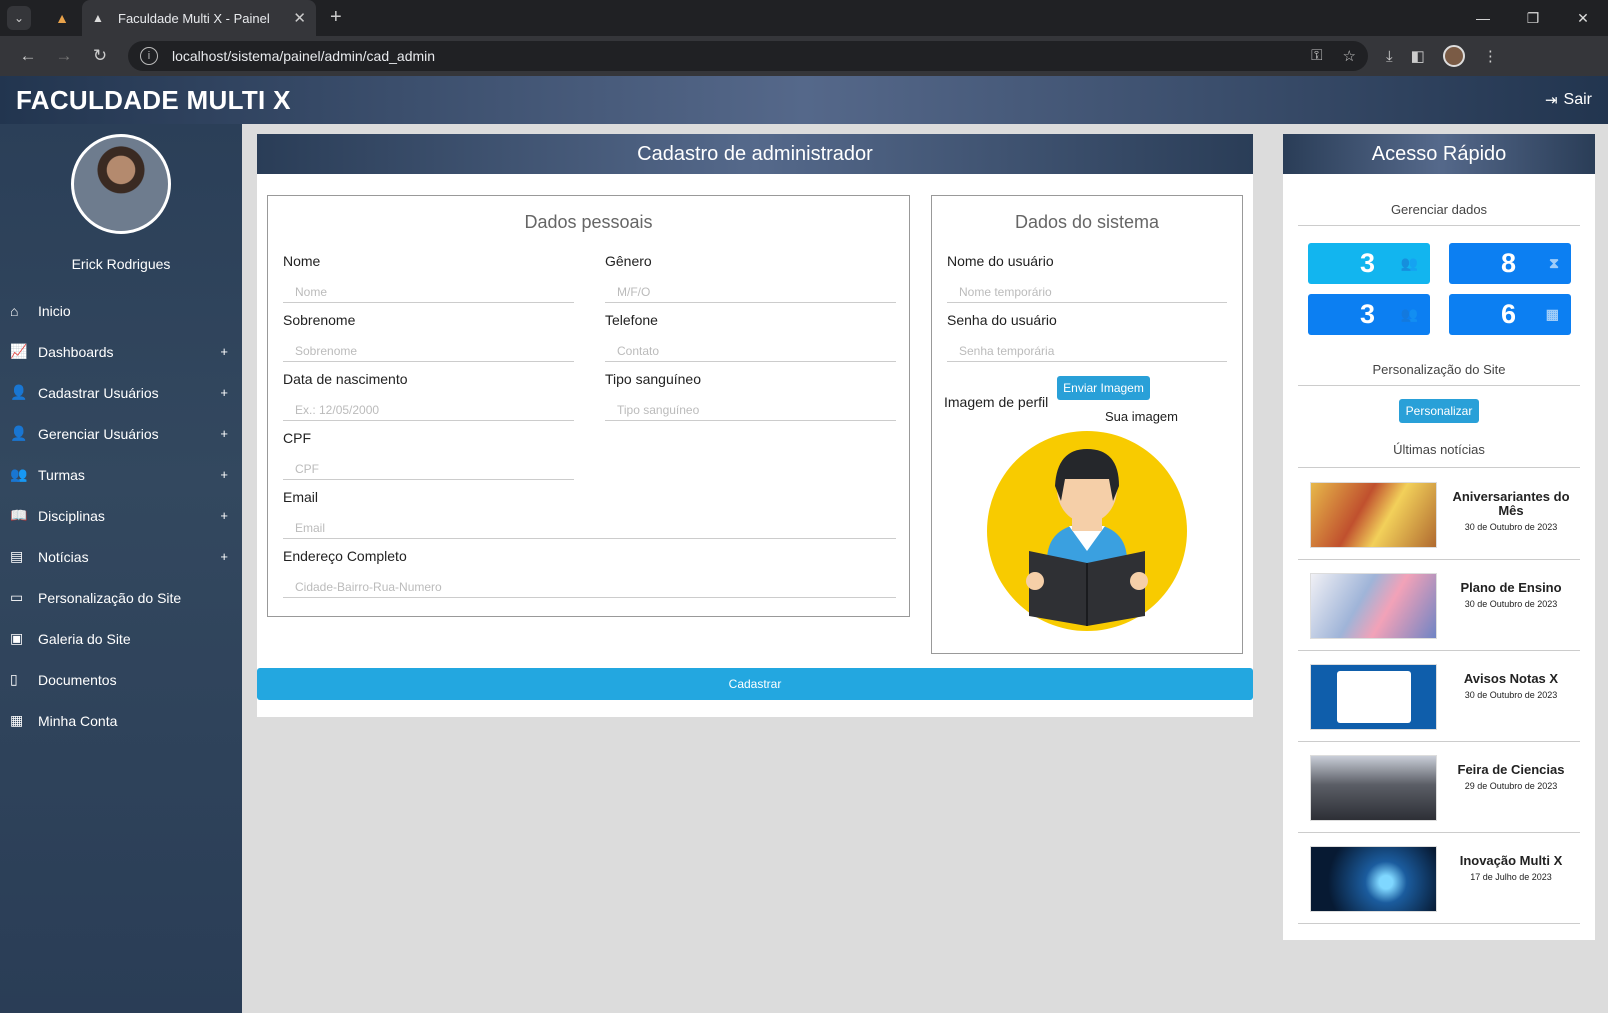 This screenshot has width=1608, height=1013. I want to click on sidebar-item-turmas: 👥 Turmas +, so click(121, 474).